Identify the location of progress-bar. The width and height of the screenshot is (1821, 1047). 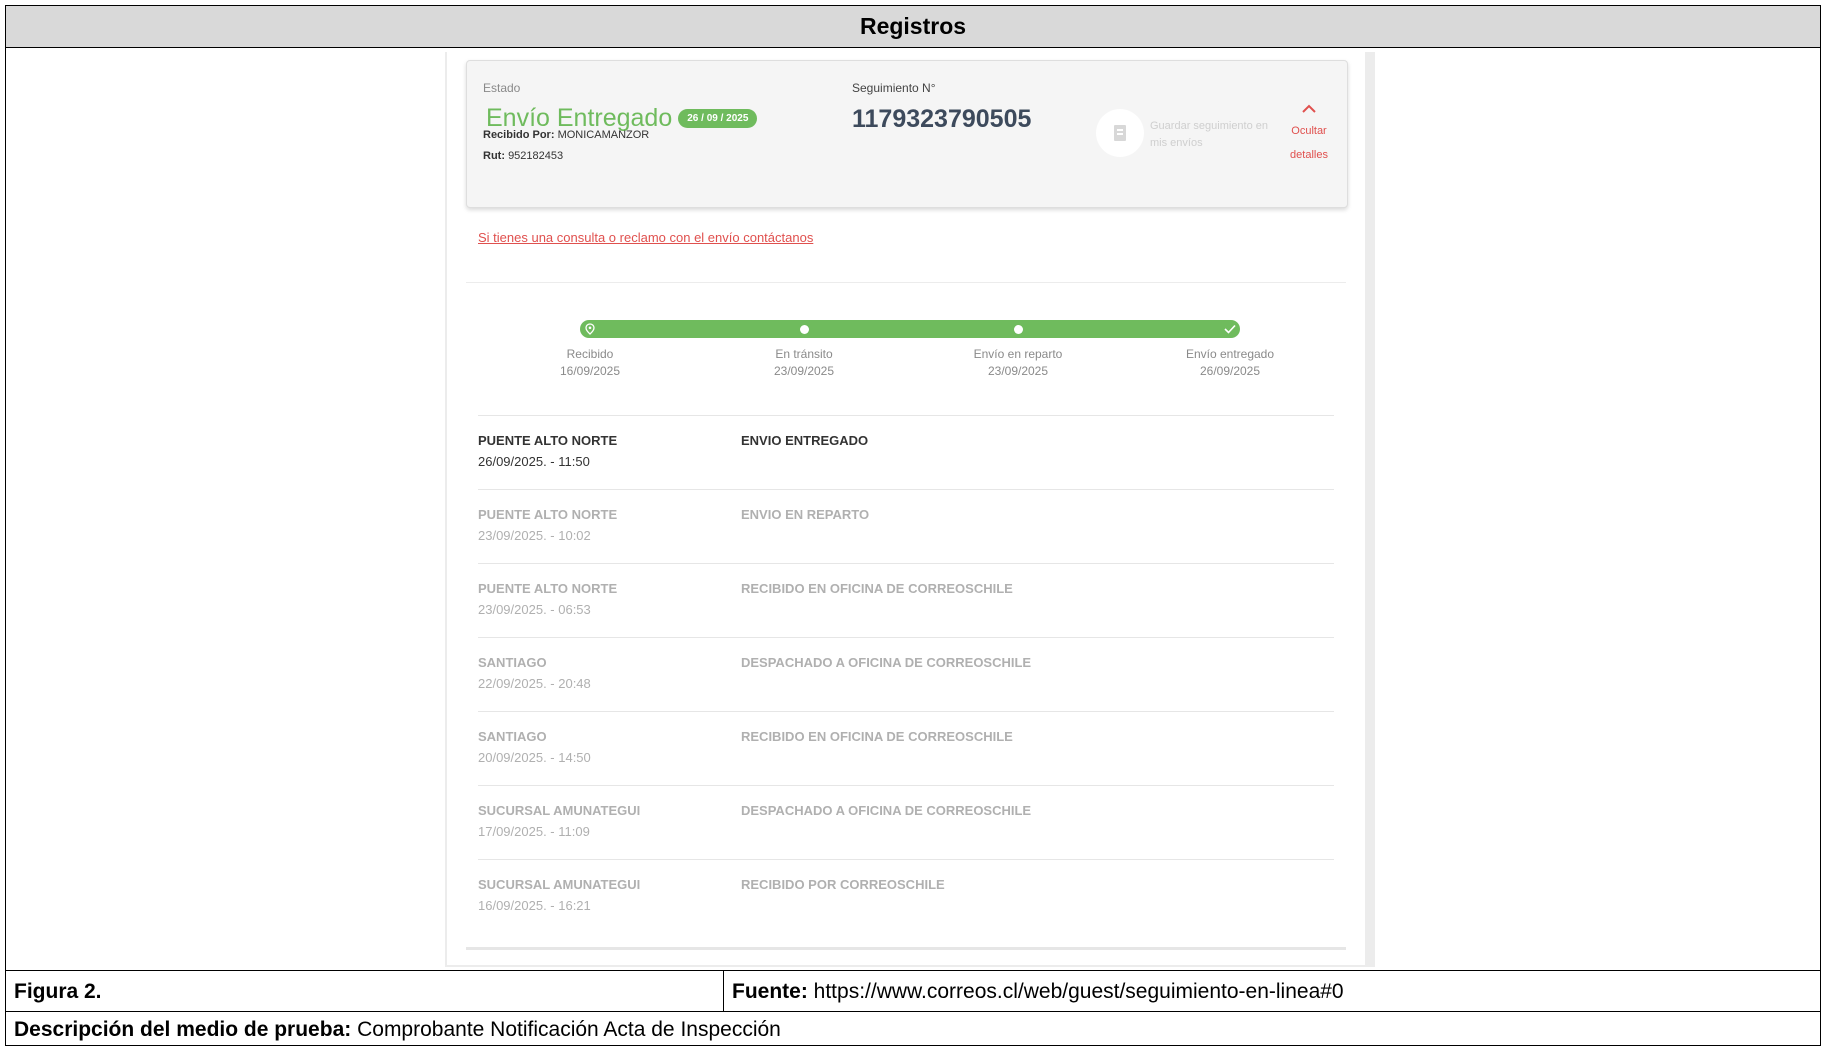
(910, 329).